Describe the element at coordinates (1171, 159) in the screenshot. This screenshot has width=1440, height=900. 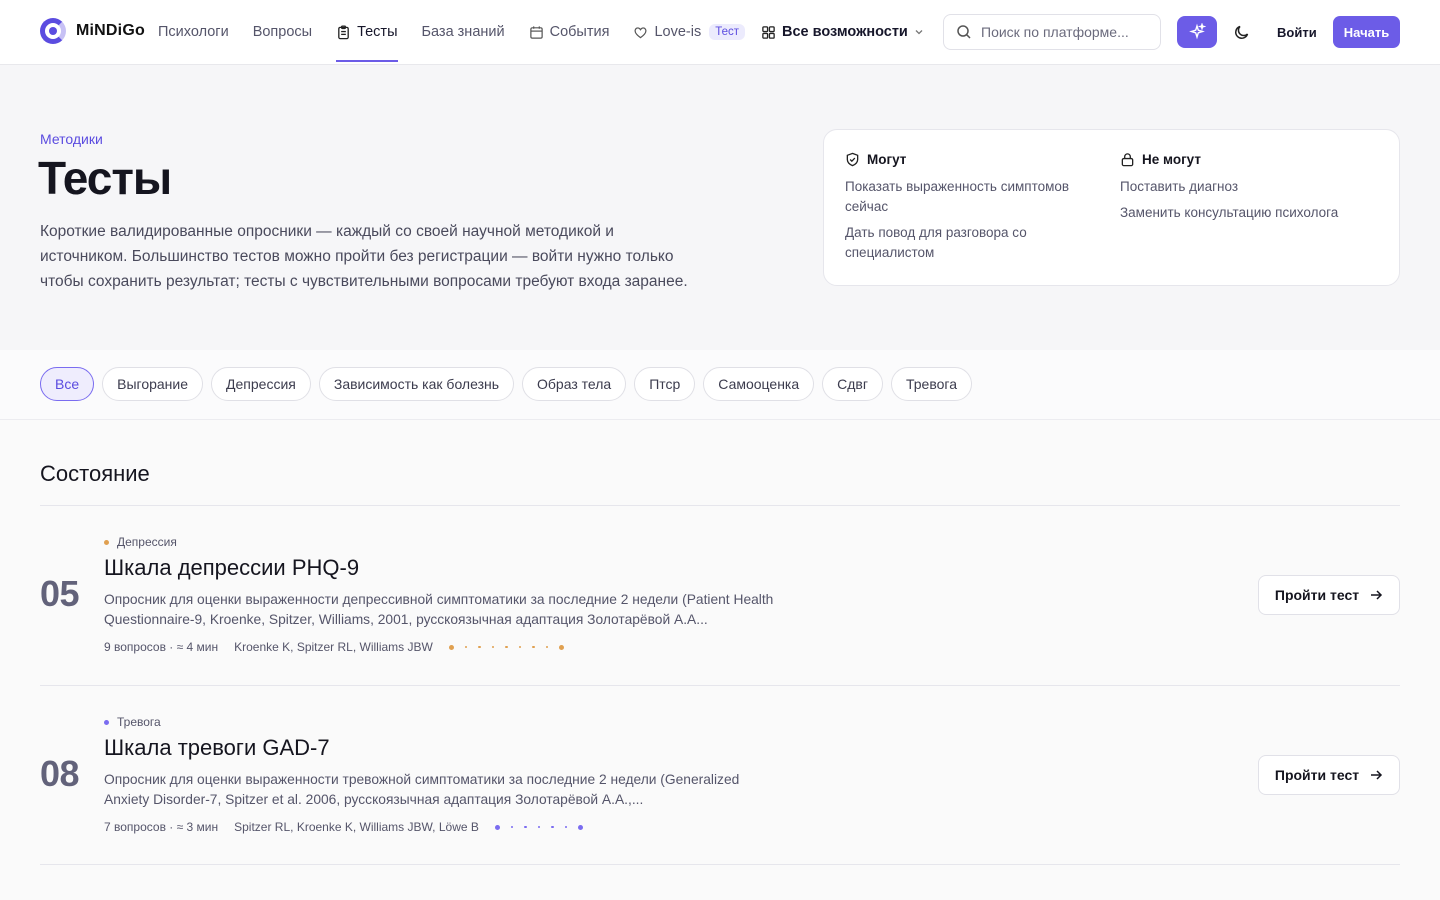
I see `cannot-title: Не могут` at that location.